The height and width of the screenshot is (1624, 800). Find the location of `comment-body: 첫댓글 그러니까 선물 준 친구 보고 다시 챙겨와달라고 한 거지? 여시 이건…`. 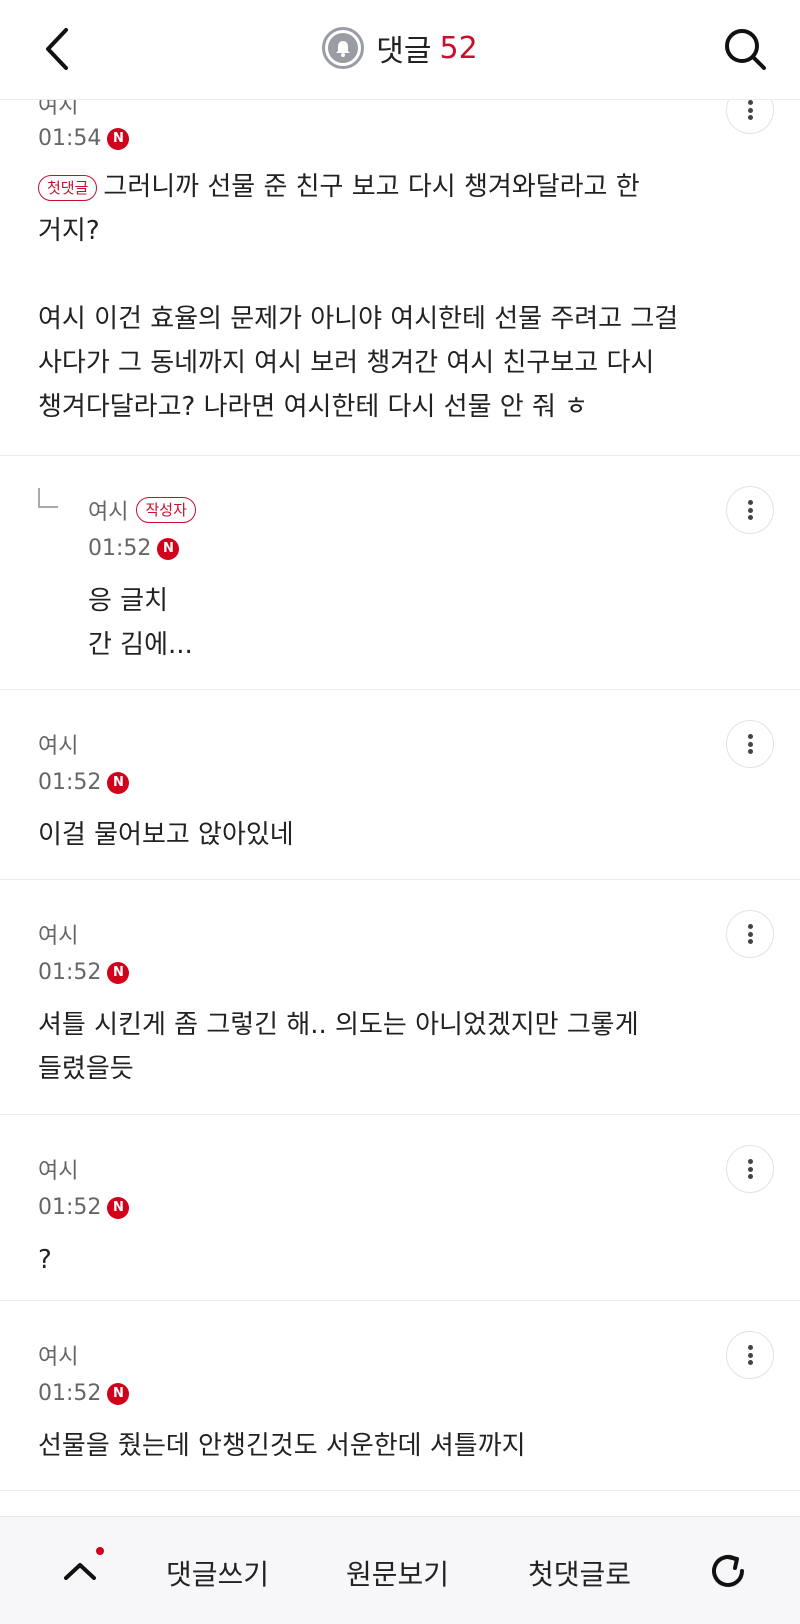

comment-body: 첫댓글 그러니까 선물 준 친구 보고 다시 챙겨와달라고 한 거지? 여시 이건… is located at coordinates (358, 297).